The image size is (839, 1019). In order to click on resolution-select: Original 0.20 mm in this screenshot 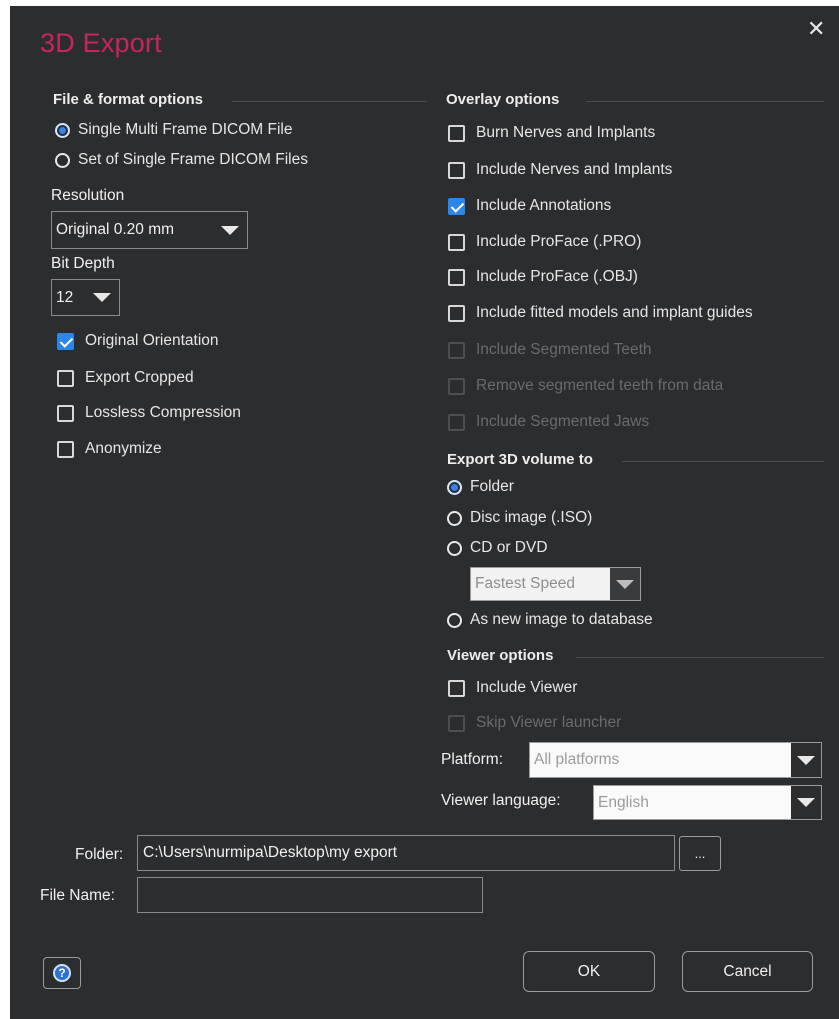, I will do `click(149, 230)`.